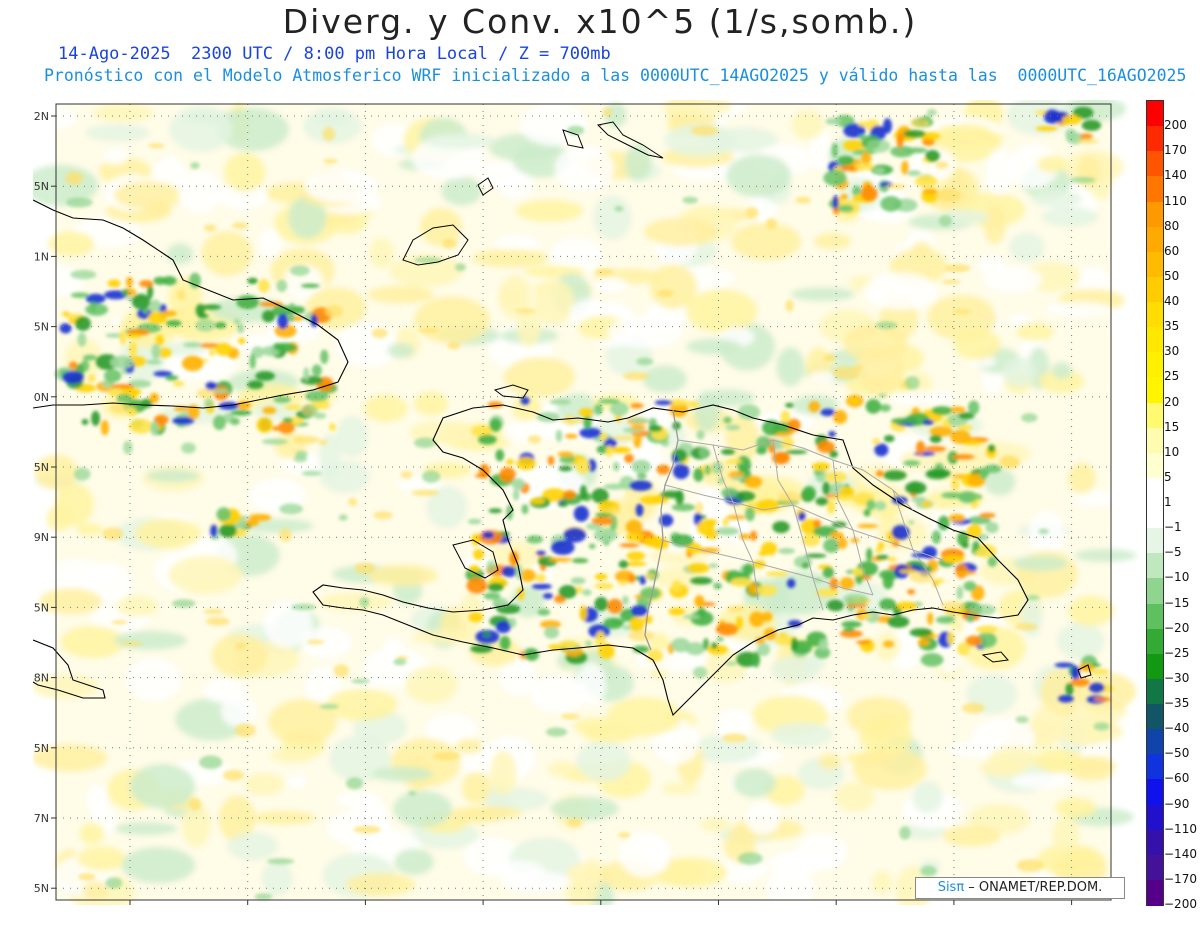 The image size is (1200, 927). What do you see at coordinates (1177, 728) in the screenshot?
I see `colorbar-label: −40` at bounding box center [1177, 728].